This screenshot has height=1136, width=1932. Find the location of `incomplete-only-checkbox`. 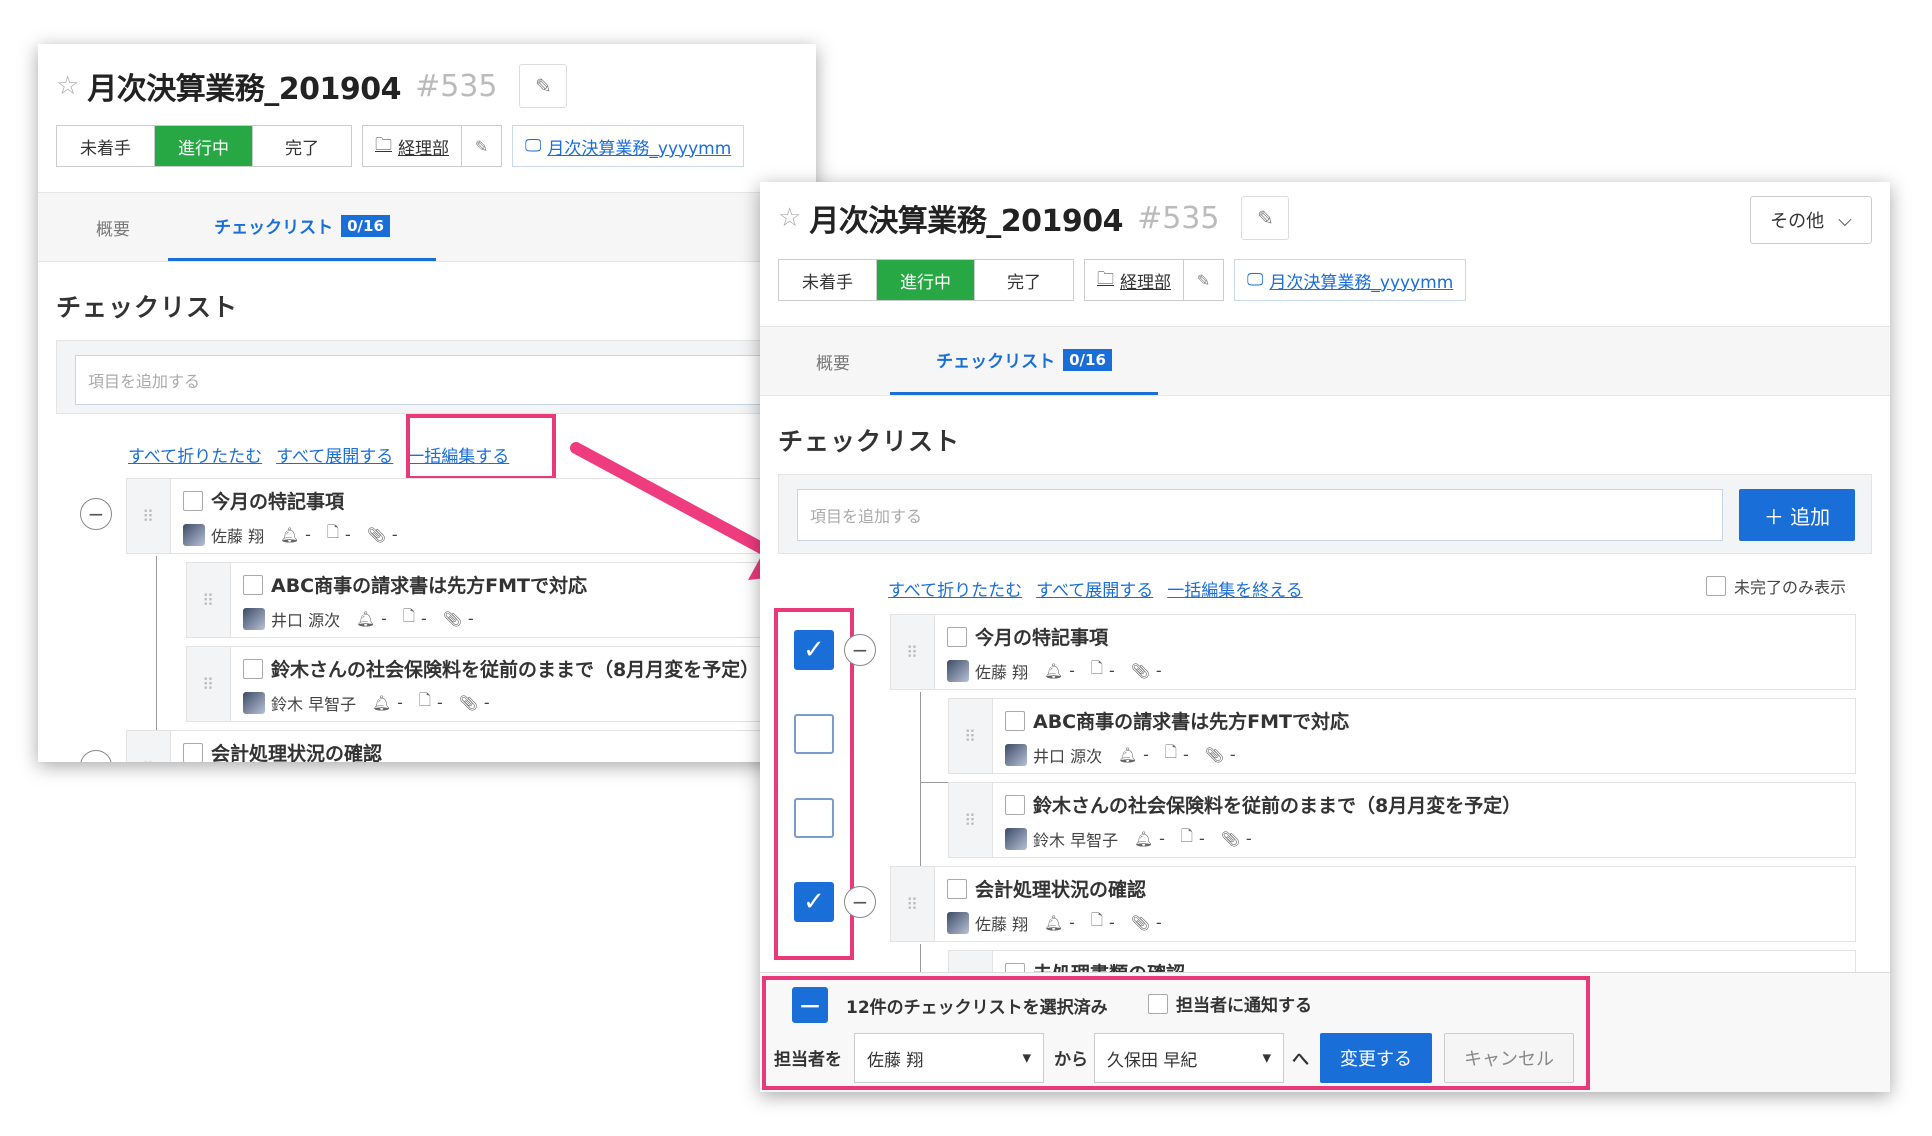

incomplete-only-checkbox is located at coordinates (1716, 586).